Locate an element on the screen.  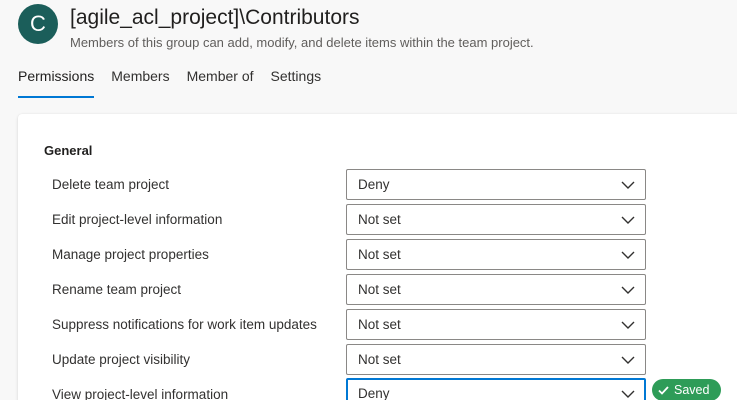
permission-row: Update project visibility Not set is located at coordinates (377, 360).